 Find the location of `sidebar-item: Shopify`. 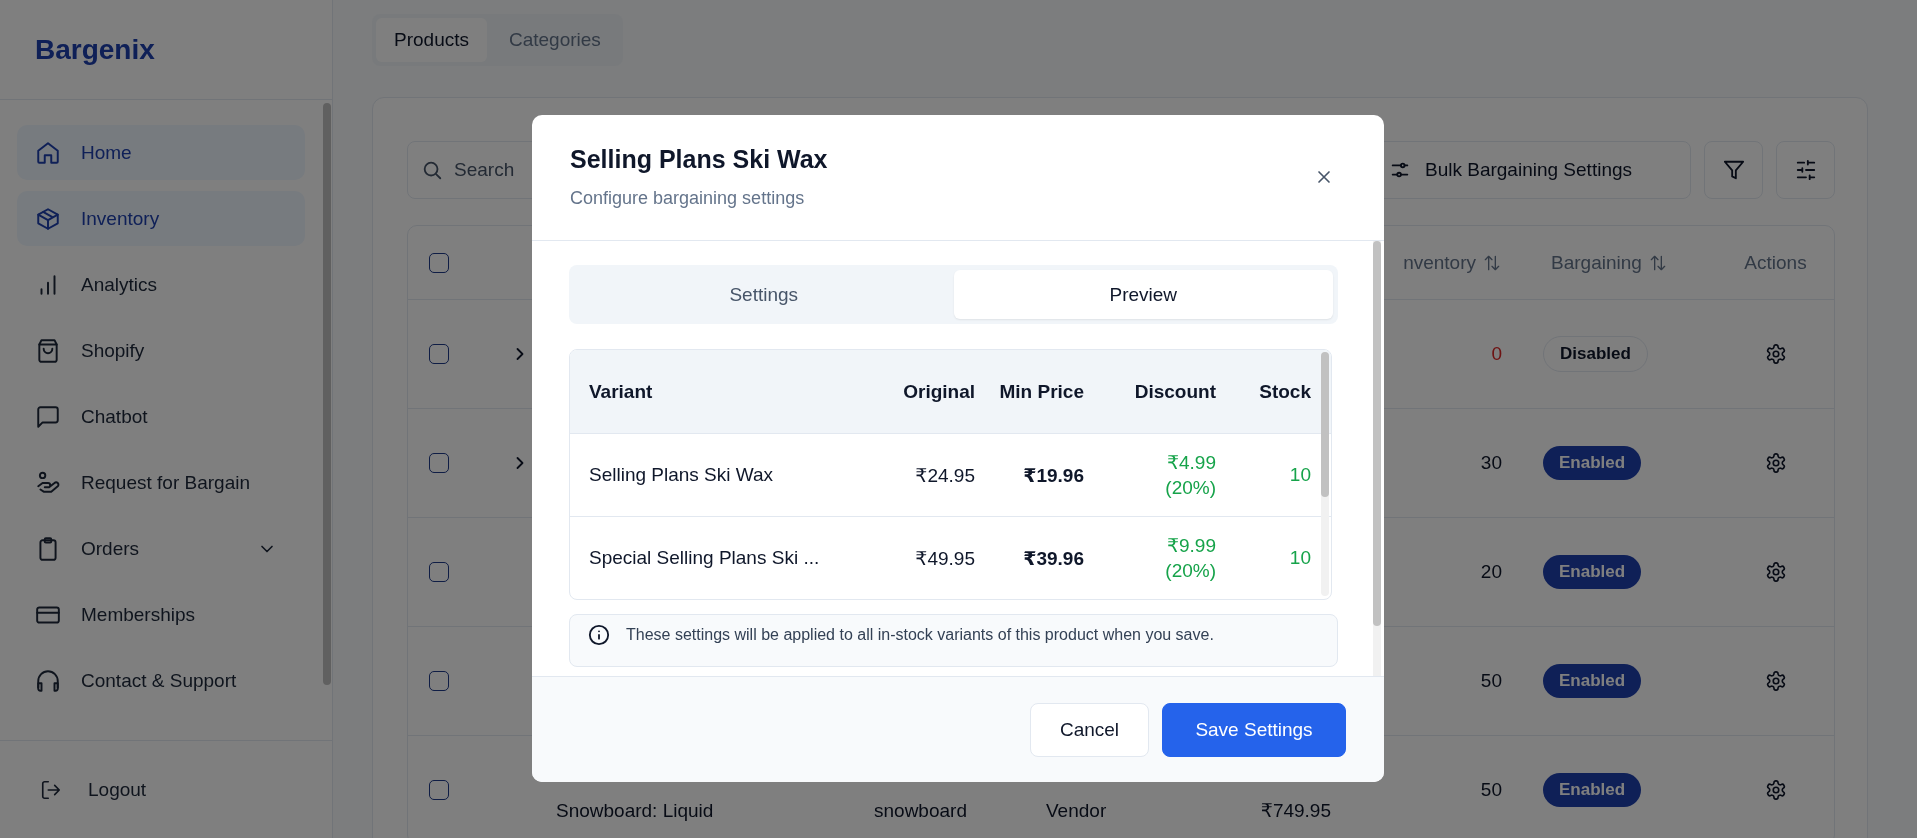

sidebar-item: Shopify is located at coordinates (161, 350).